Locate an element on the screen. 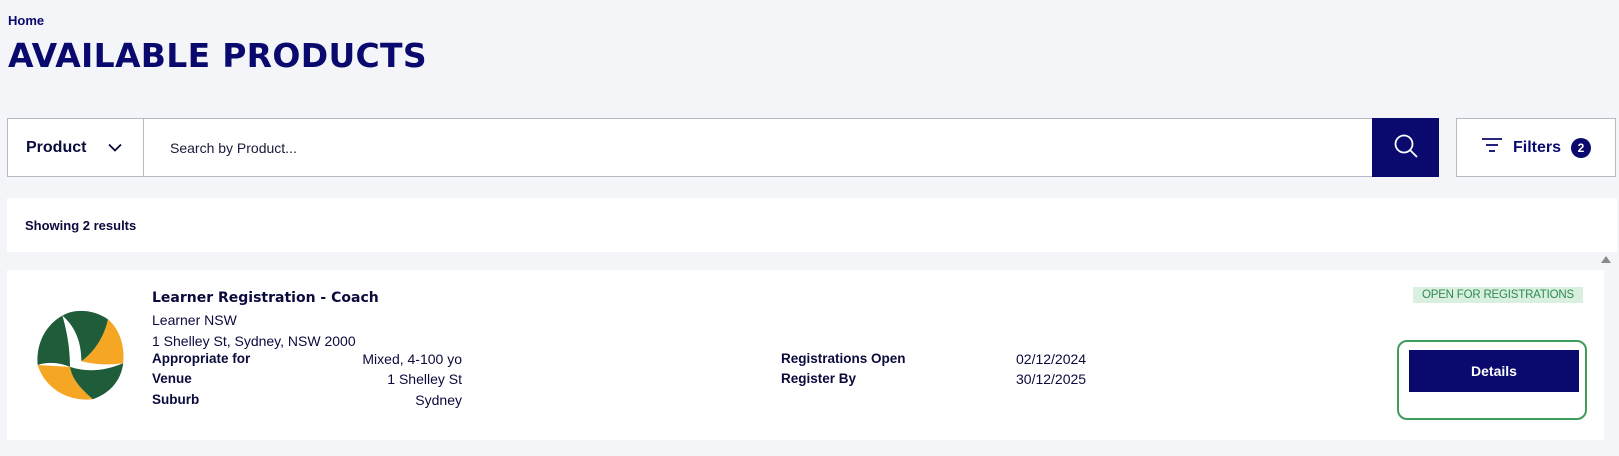 This screenshot has height=456, width=1619. scroll-up-arrow-icon is located at coordinates (1606, 259).